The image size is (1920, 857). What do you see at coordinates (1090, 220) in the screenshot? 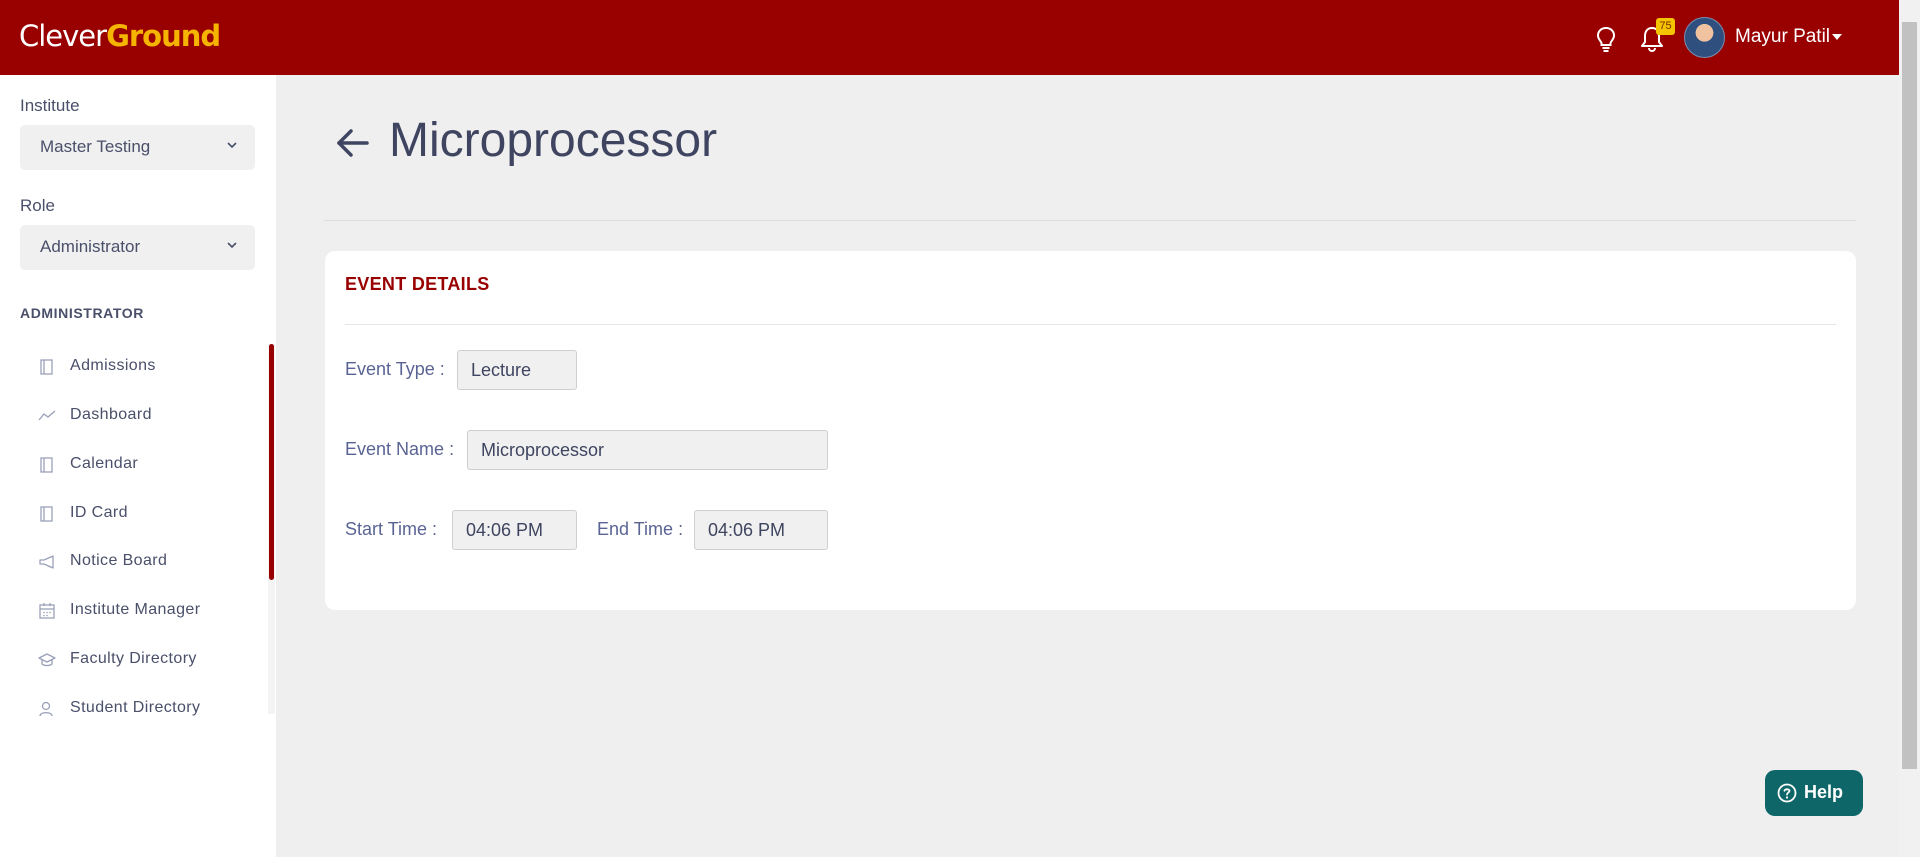
I see `header-divider` at bounding box center [1090, 220].